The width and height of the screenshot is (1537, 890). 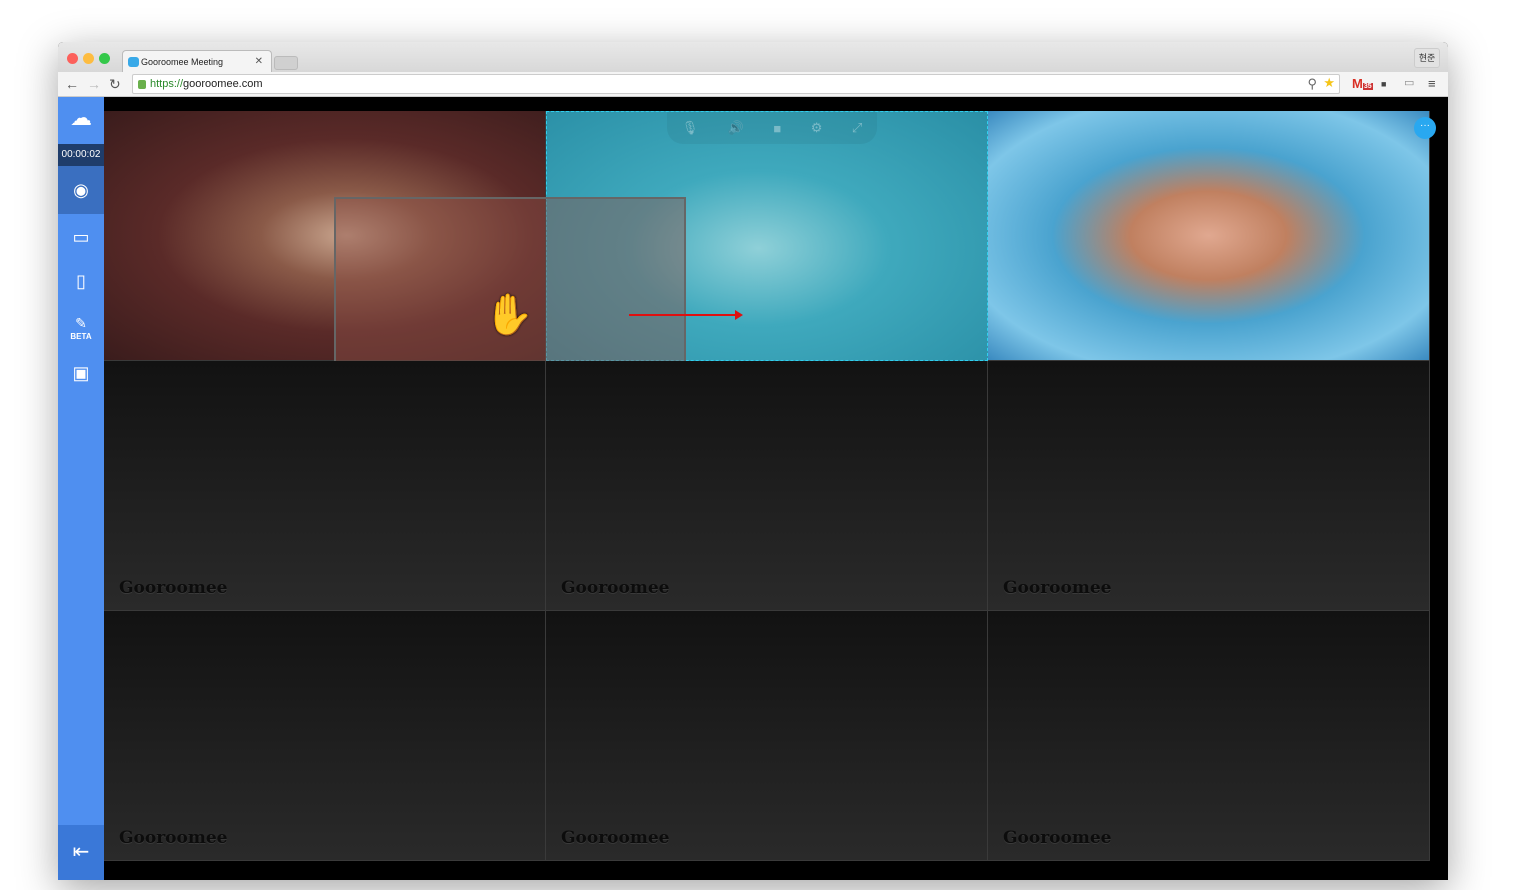 I want to click on url-input: https://gooroomee.com ⚲ ★, so click(x=736, y=84).